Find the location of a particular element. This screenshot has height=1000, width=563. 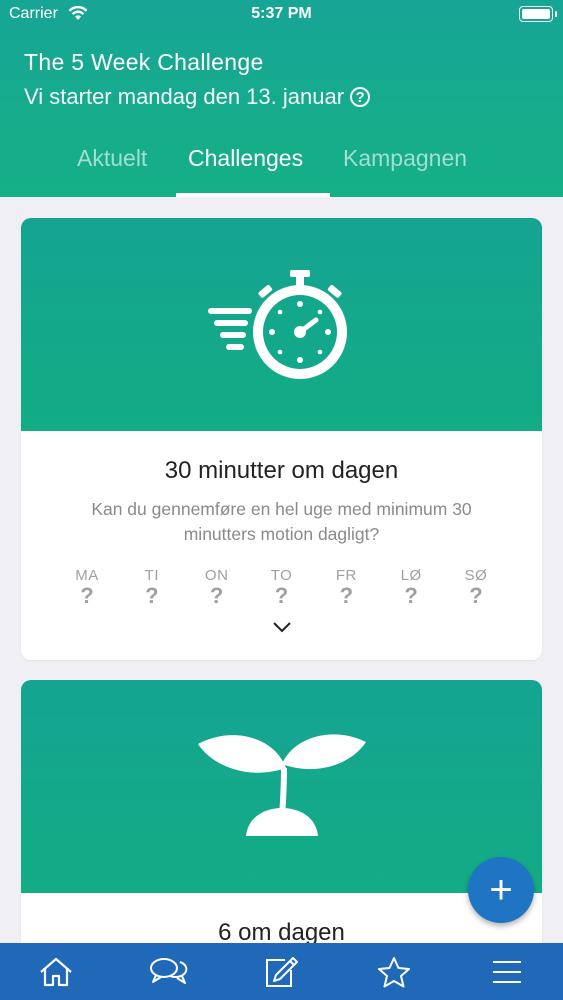

card-title: 30 minutter om dagen is located at coordinates (281, 470).